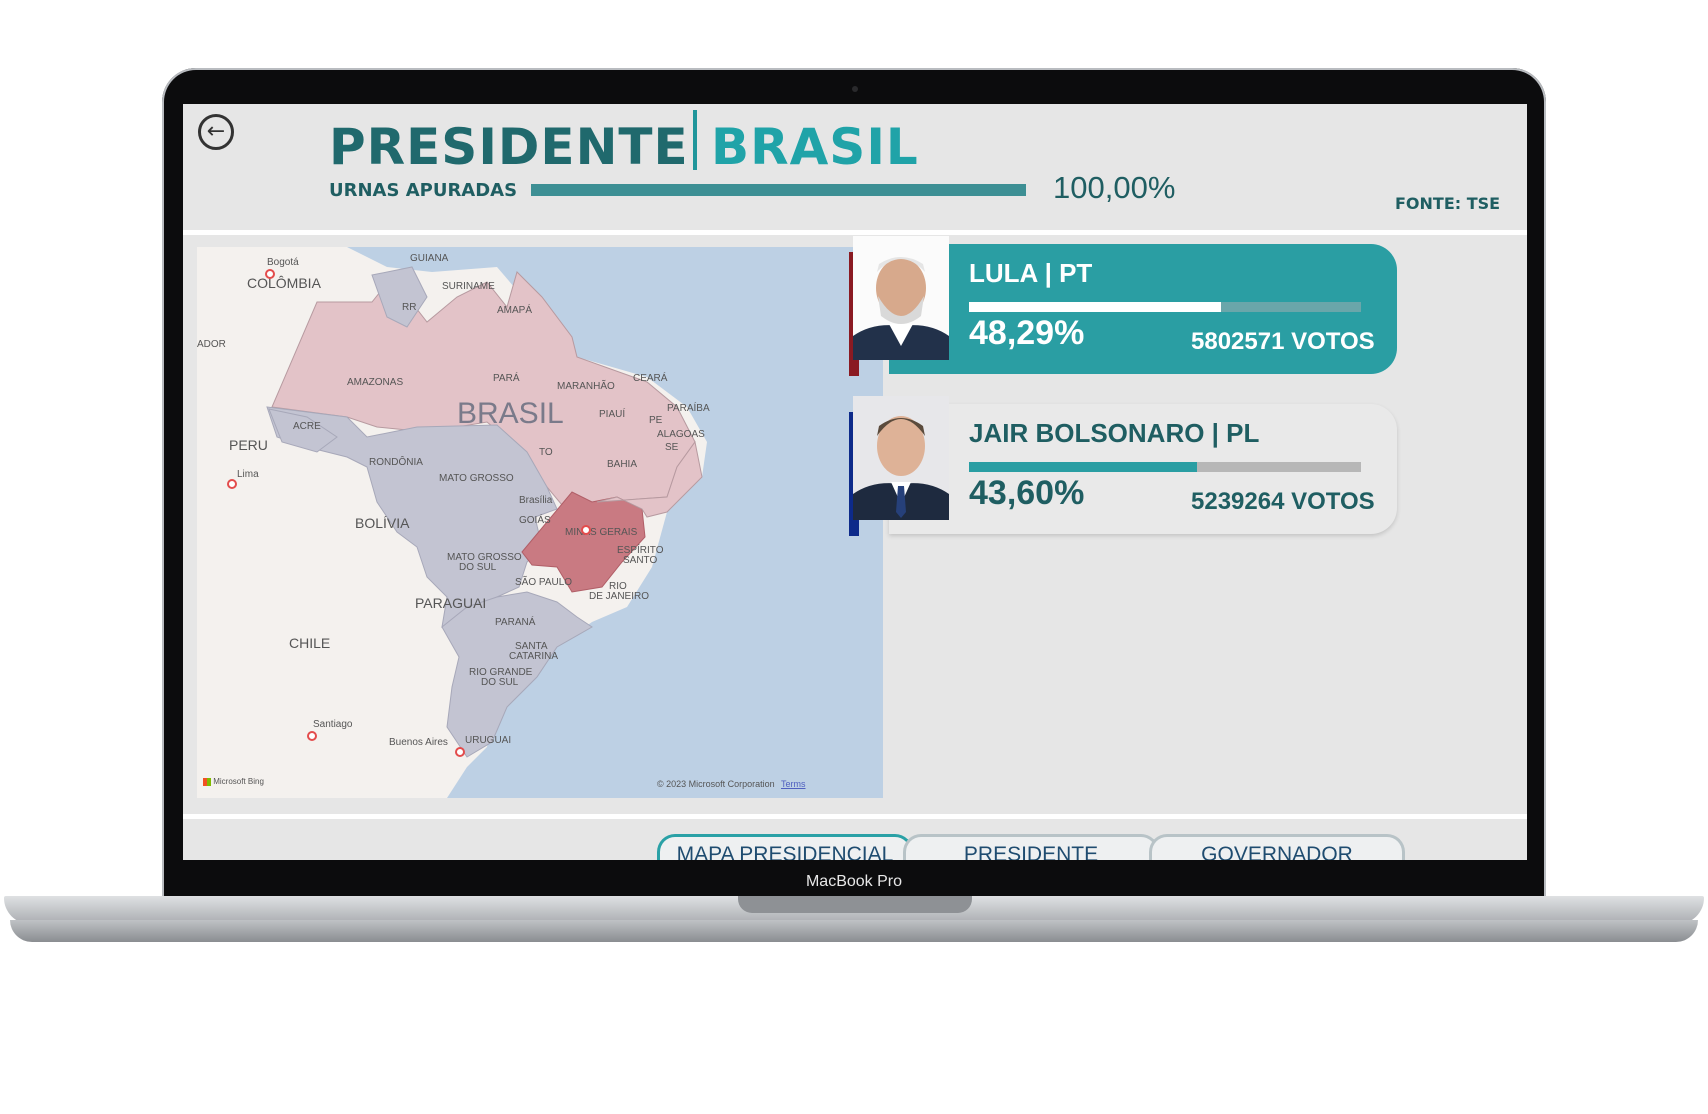 The height and width of the screenshot is (1114, 1708). I want to click on map-label: GOIÁS, so click(535, 520).